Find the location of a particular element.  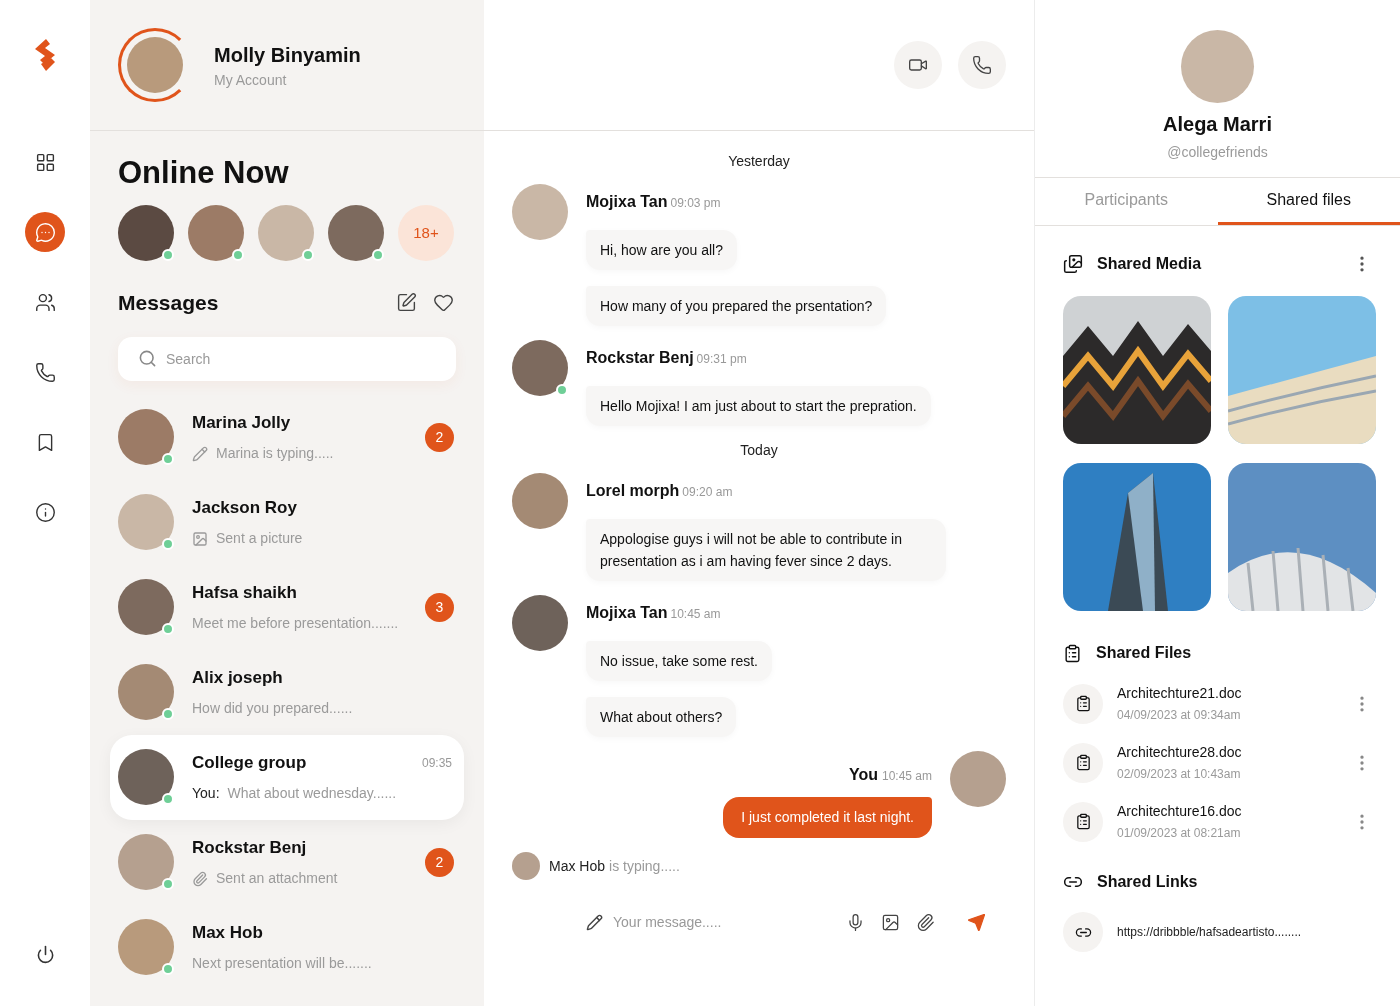

chat-icon is located at coordinates (45, 232).